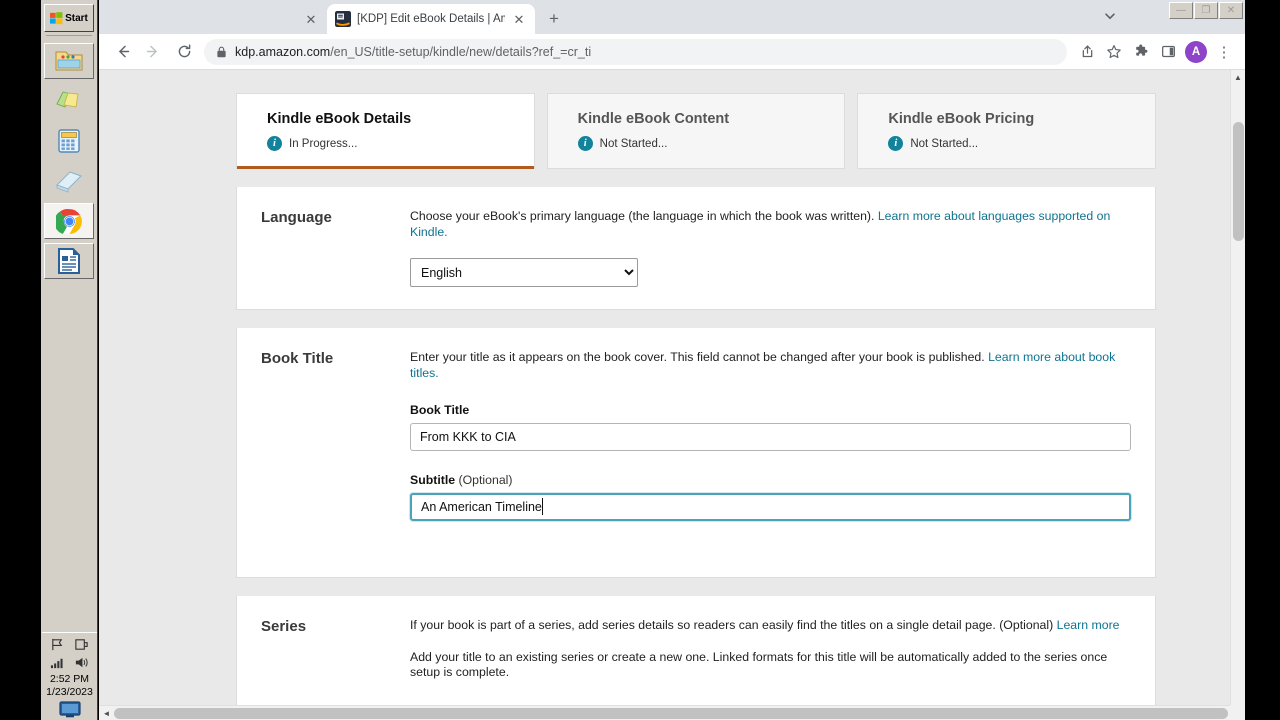  Describe the element at coordinates (769, 644) in the screenshot. I see `series-spacer` at that location.